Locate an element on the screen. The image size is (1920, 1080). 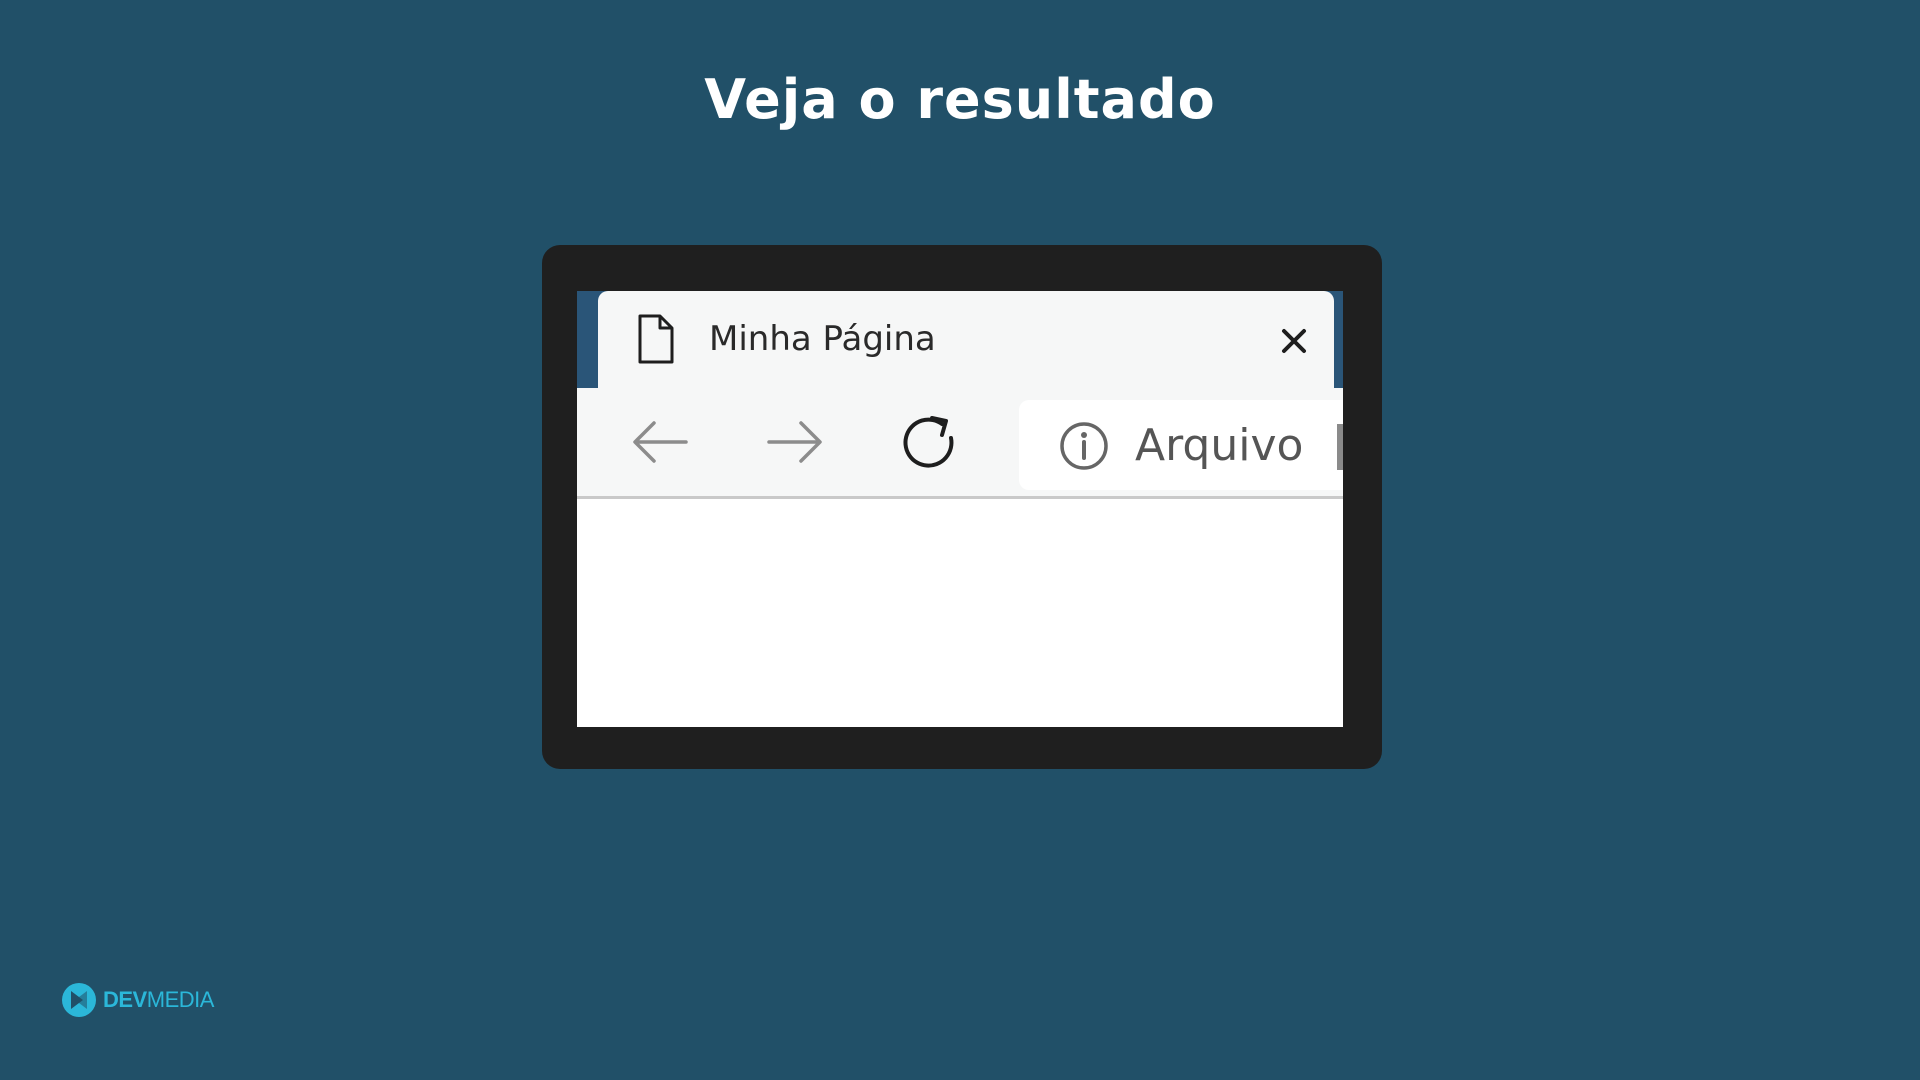
devmedia-logo: DEVMEDIA is located at coordinates (137, 1000).